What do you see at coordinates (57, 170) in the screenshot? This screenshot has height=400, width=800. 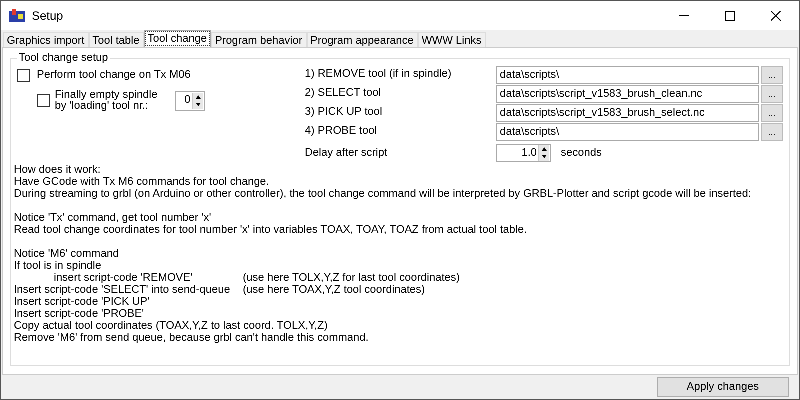 I see `help-text: How does it work:` at bounding box center [57, 170].